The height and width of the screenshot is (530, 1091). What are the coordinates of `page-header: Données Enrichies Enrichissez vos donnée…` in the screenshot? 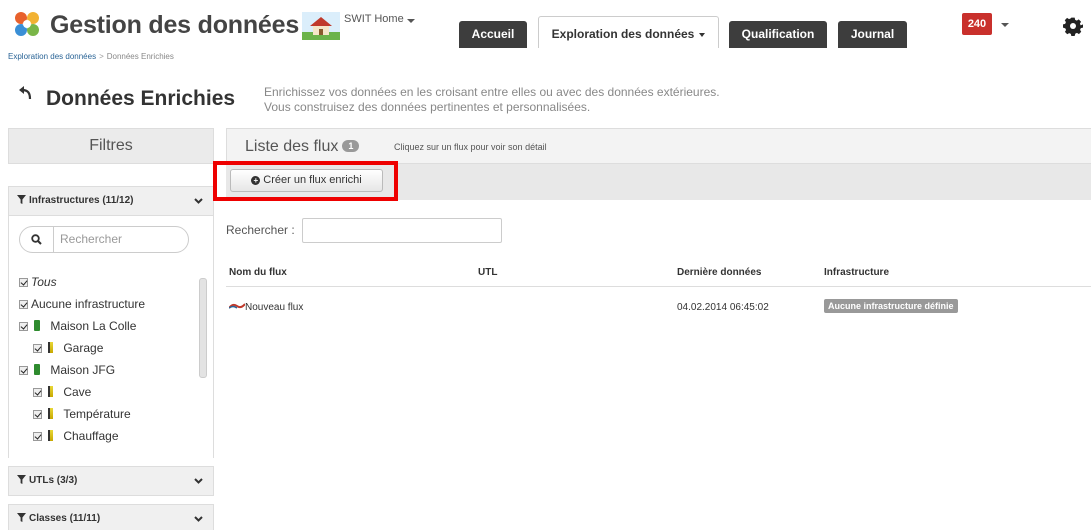 It's located at (545, 98).